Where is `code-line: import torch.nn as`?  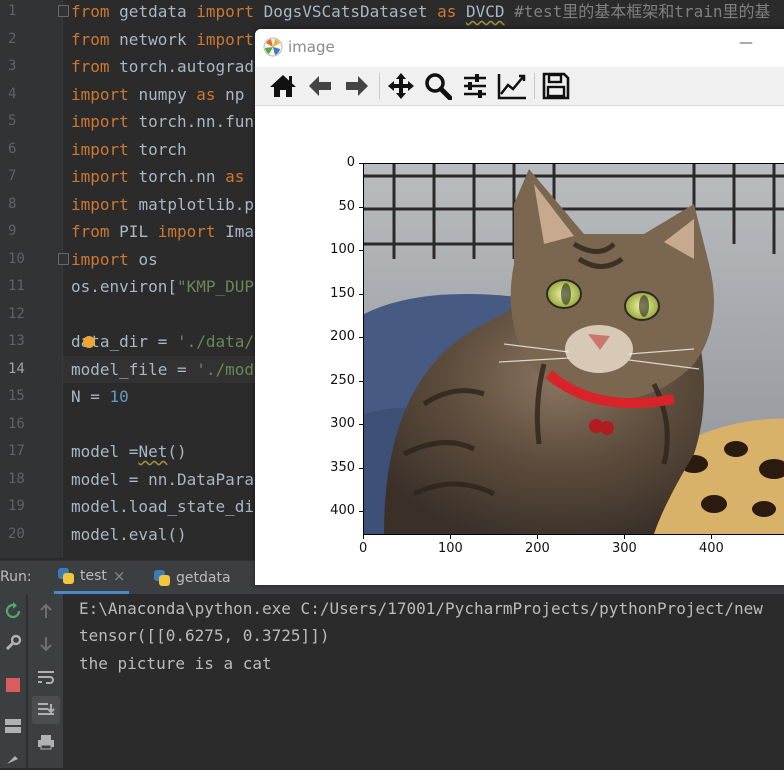 code-line: import torch.nn as is located at coordinates (157, 177).